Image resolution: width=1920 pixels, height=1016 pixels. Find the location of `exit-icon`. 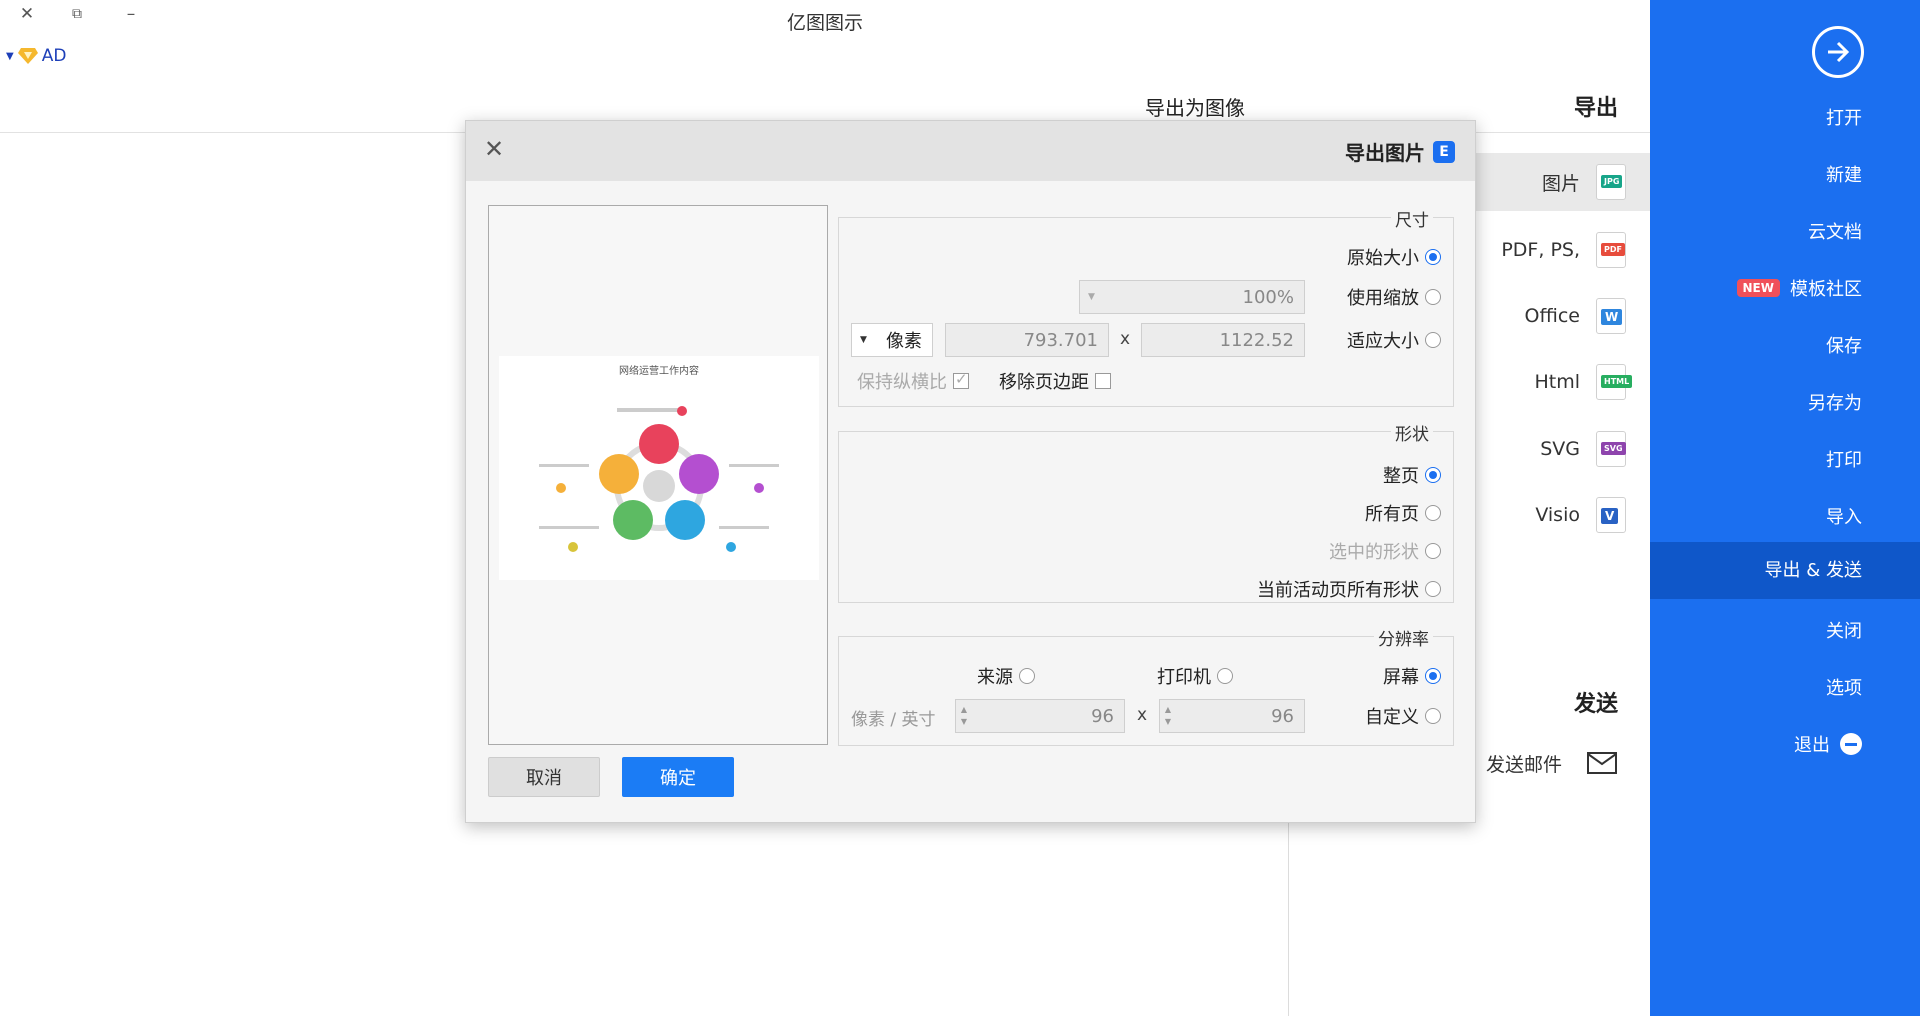

exit-icon is located at coordinates (1851, 744).